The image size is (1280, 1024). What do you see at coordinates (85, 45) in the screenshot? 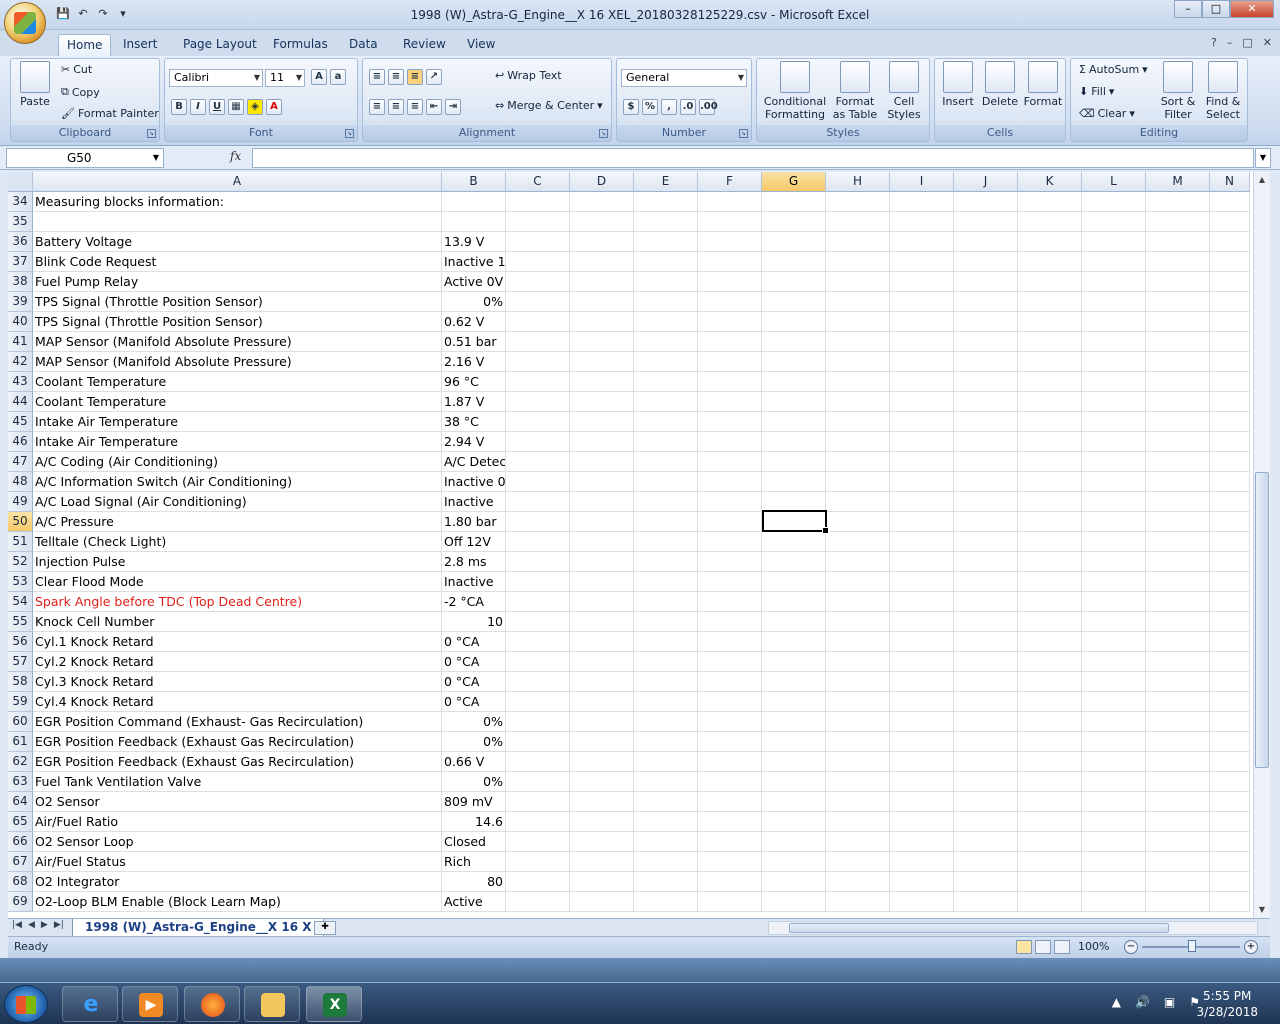
I see `tab-home: Home` at bounding box center [85, 45].